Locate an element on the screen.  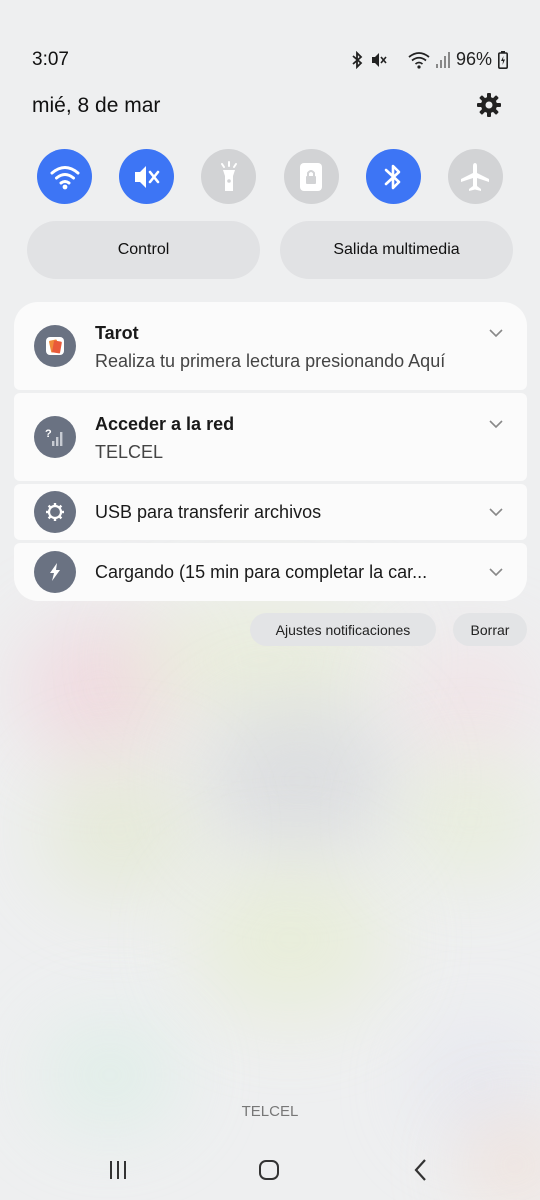
notification-title: USB para transferir archivos is located at coordinates (208, 512).